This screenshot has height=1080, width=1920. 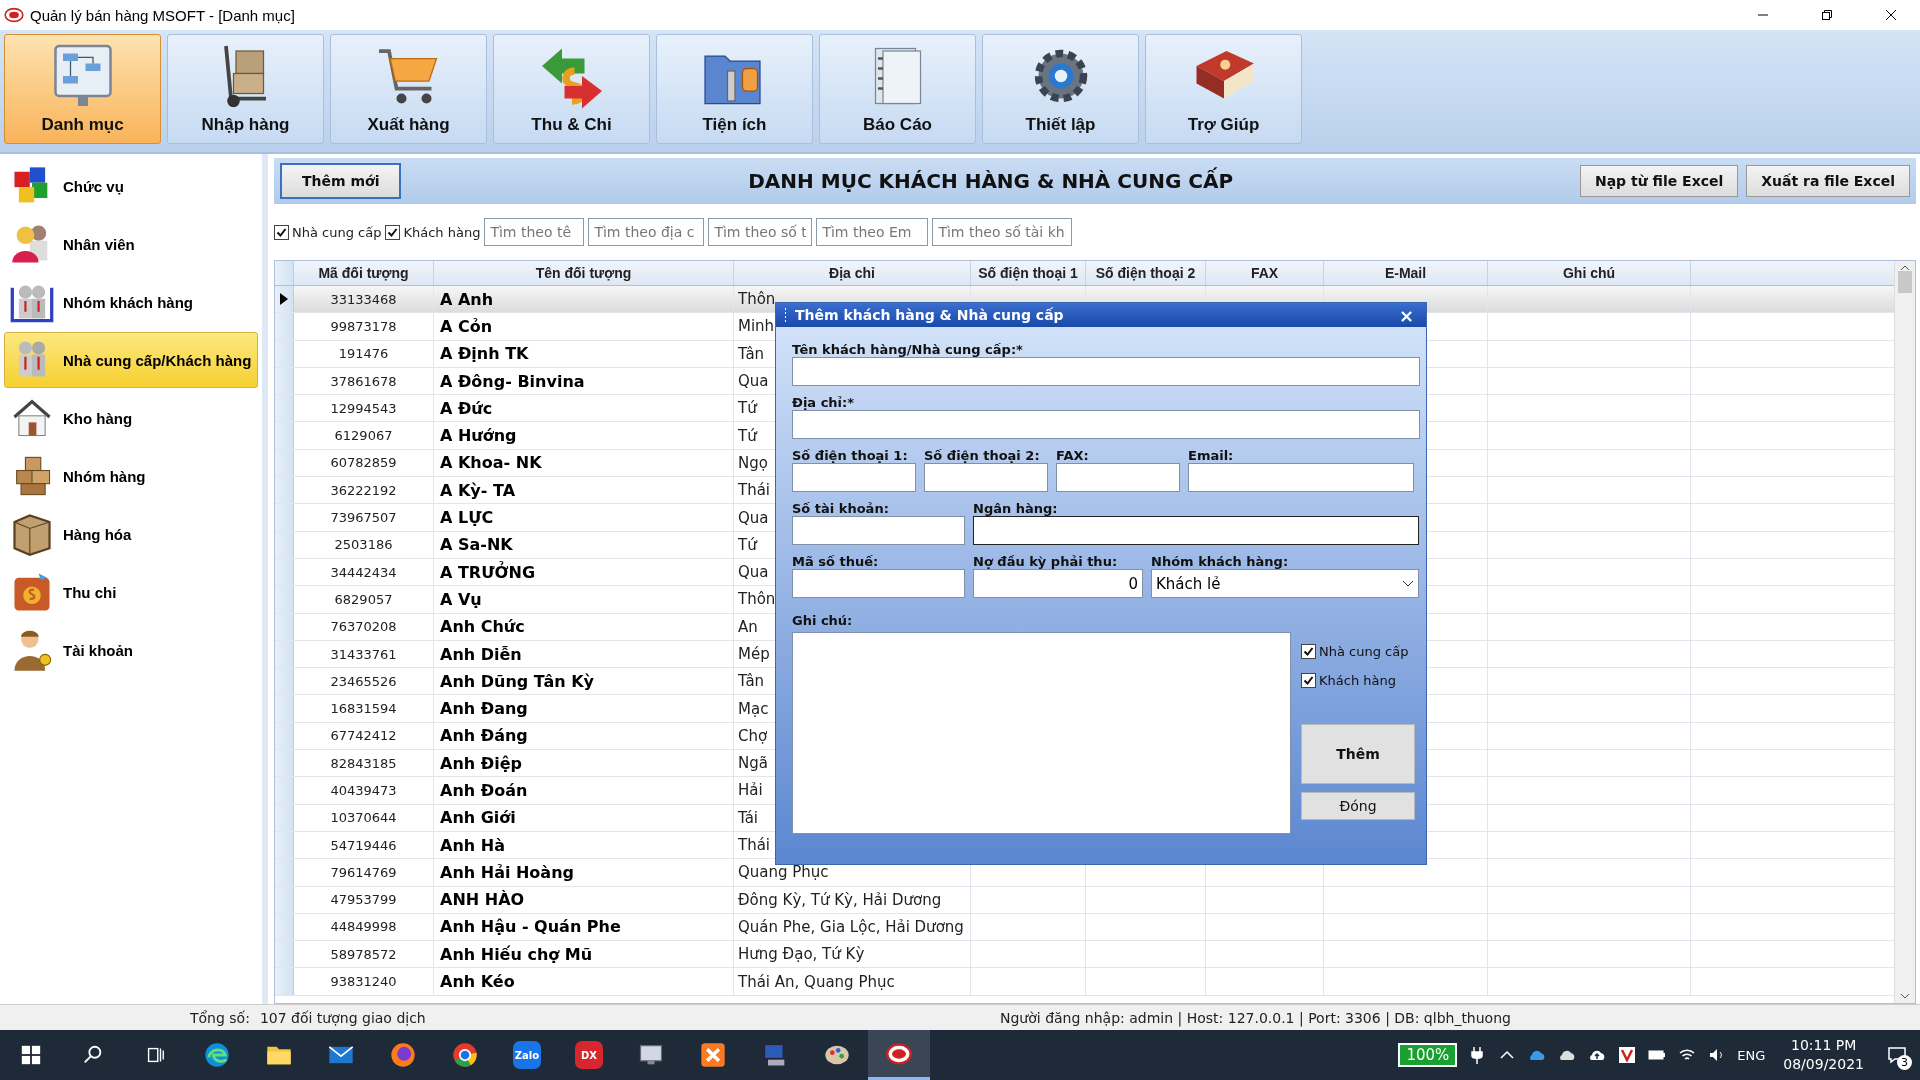 What do you see at coordinates (852, 981) in the screenshot?
I see `table-cell: Thái An, Quang Phục` at bounding box center [852, 981].